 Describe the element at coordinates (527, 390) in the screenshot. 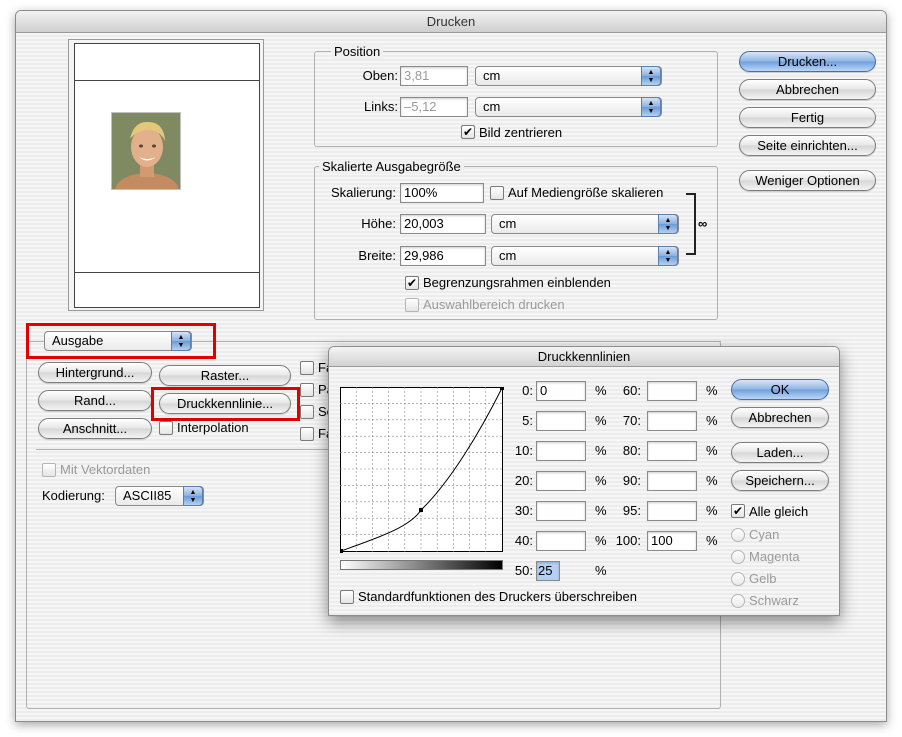

I see `field-0-label: 0:` at that location.